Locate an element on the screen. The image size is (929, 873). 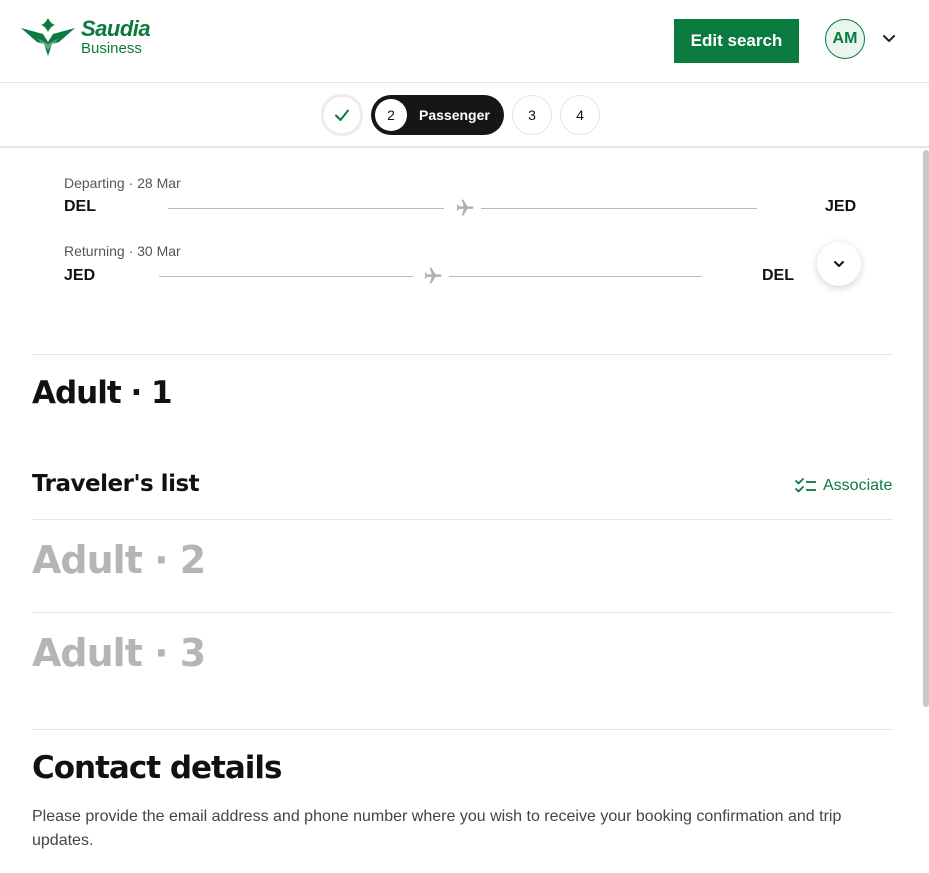
avatar: AM is located at coordinates (845, 39).